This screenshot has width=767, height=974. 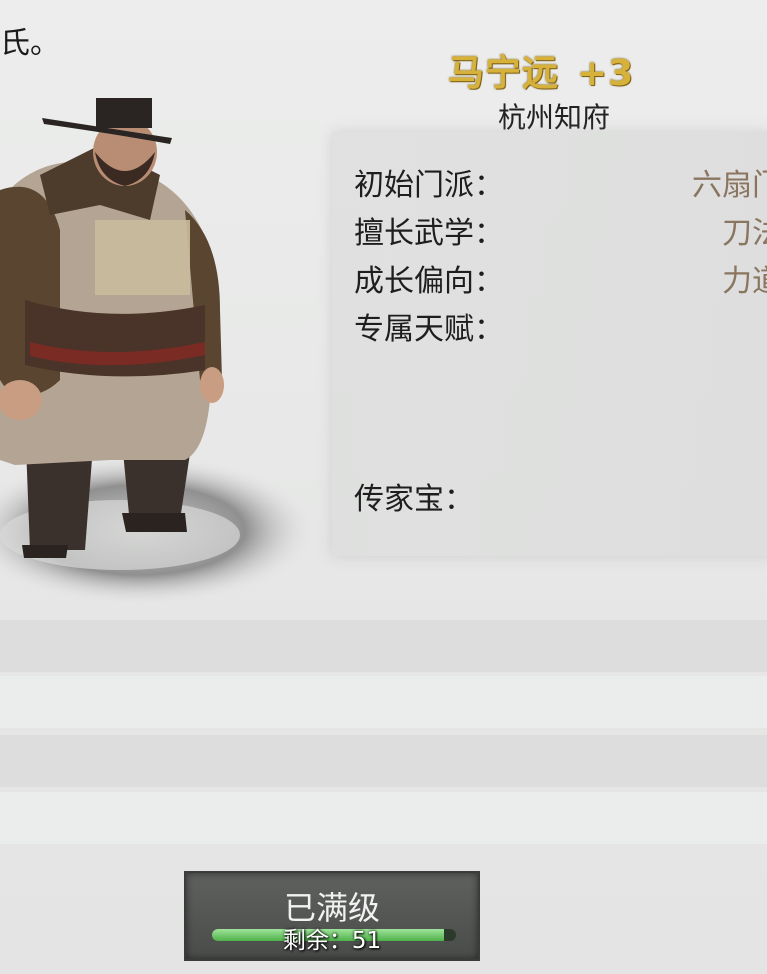 I want to click on info-row-growth: 成长偏向： 力道, so click(x=560, y=278).